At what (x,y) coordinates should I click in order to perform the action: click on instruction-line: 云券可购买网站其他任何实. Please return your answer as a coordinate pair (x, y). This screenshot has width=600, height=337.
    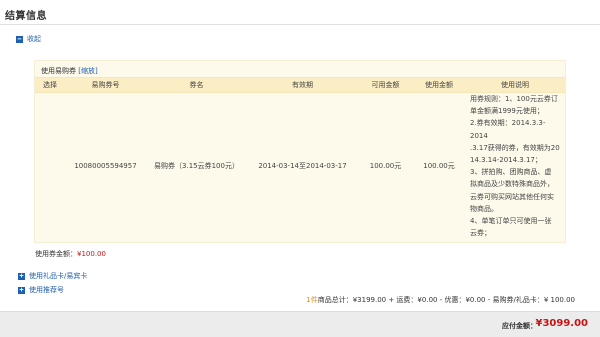
    Looking at the image, I should click on (512, 196).